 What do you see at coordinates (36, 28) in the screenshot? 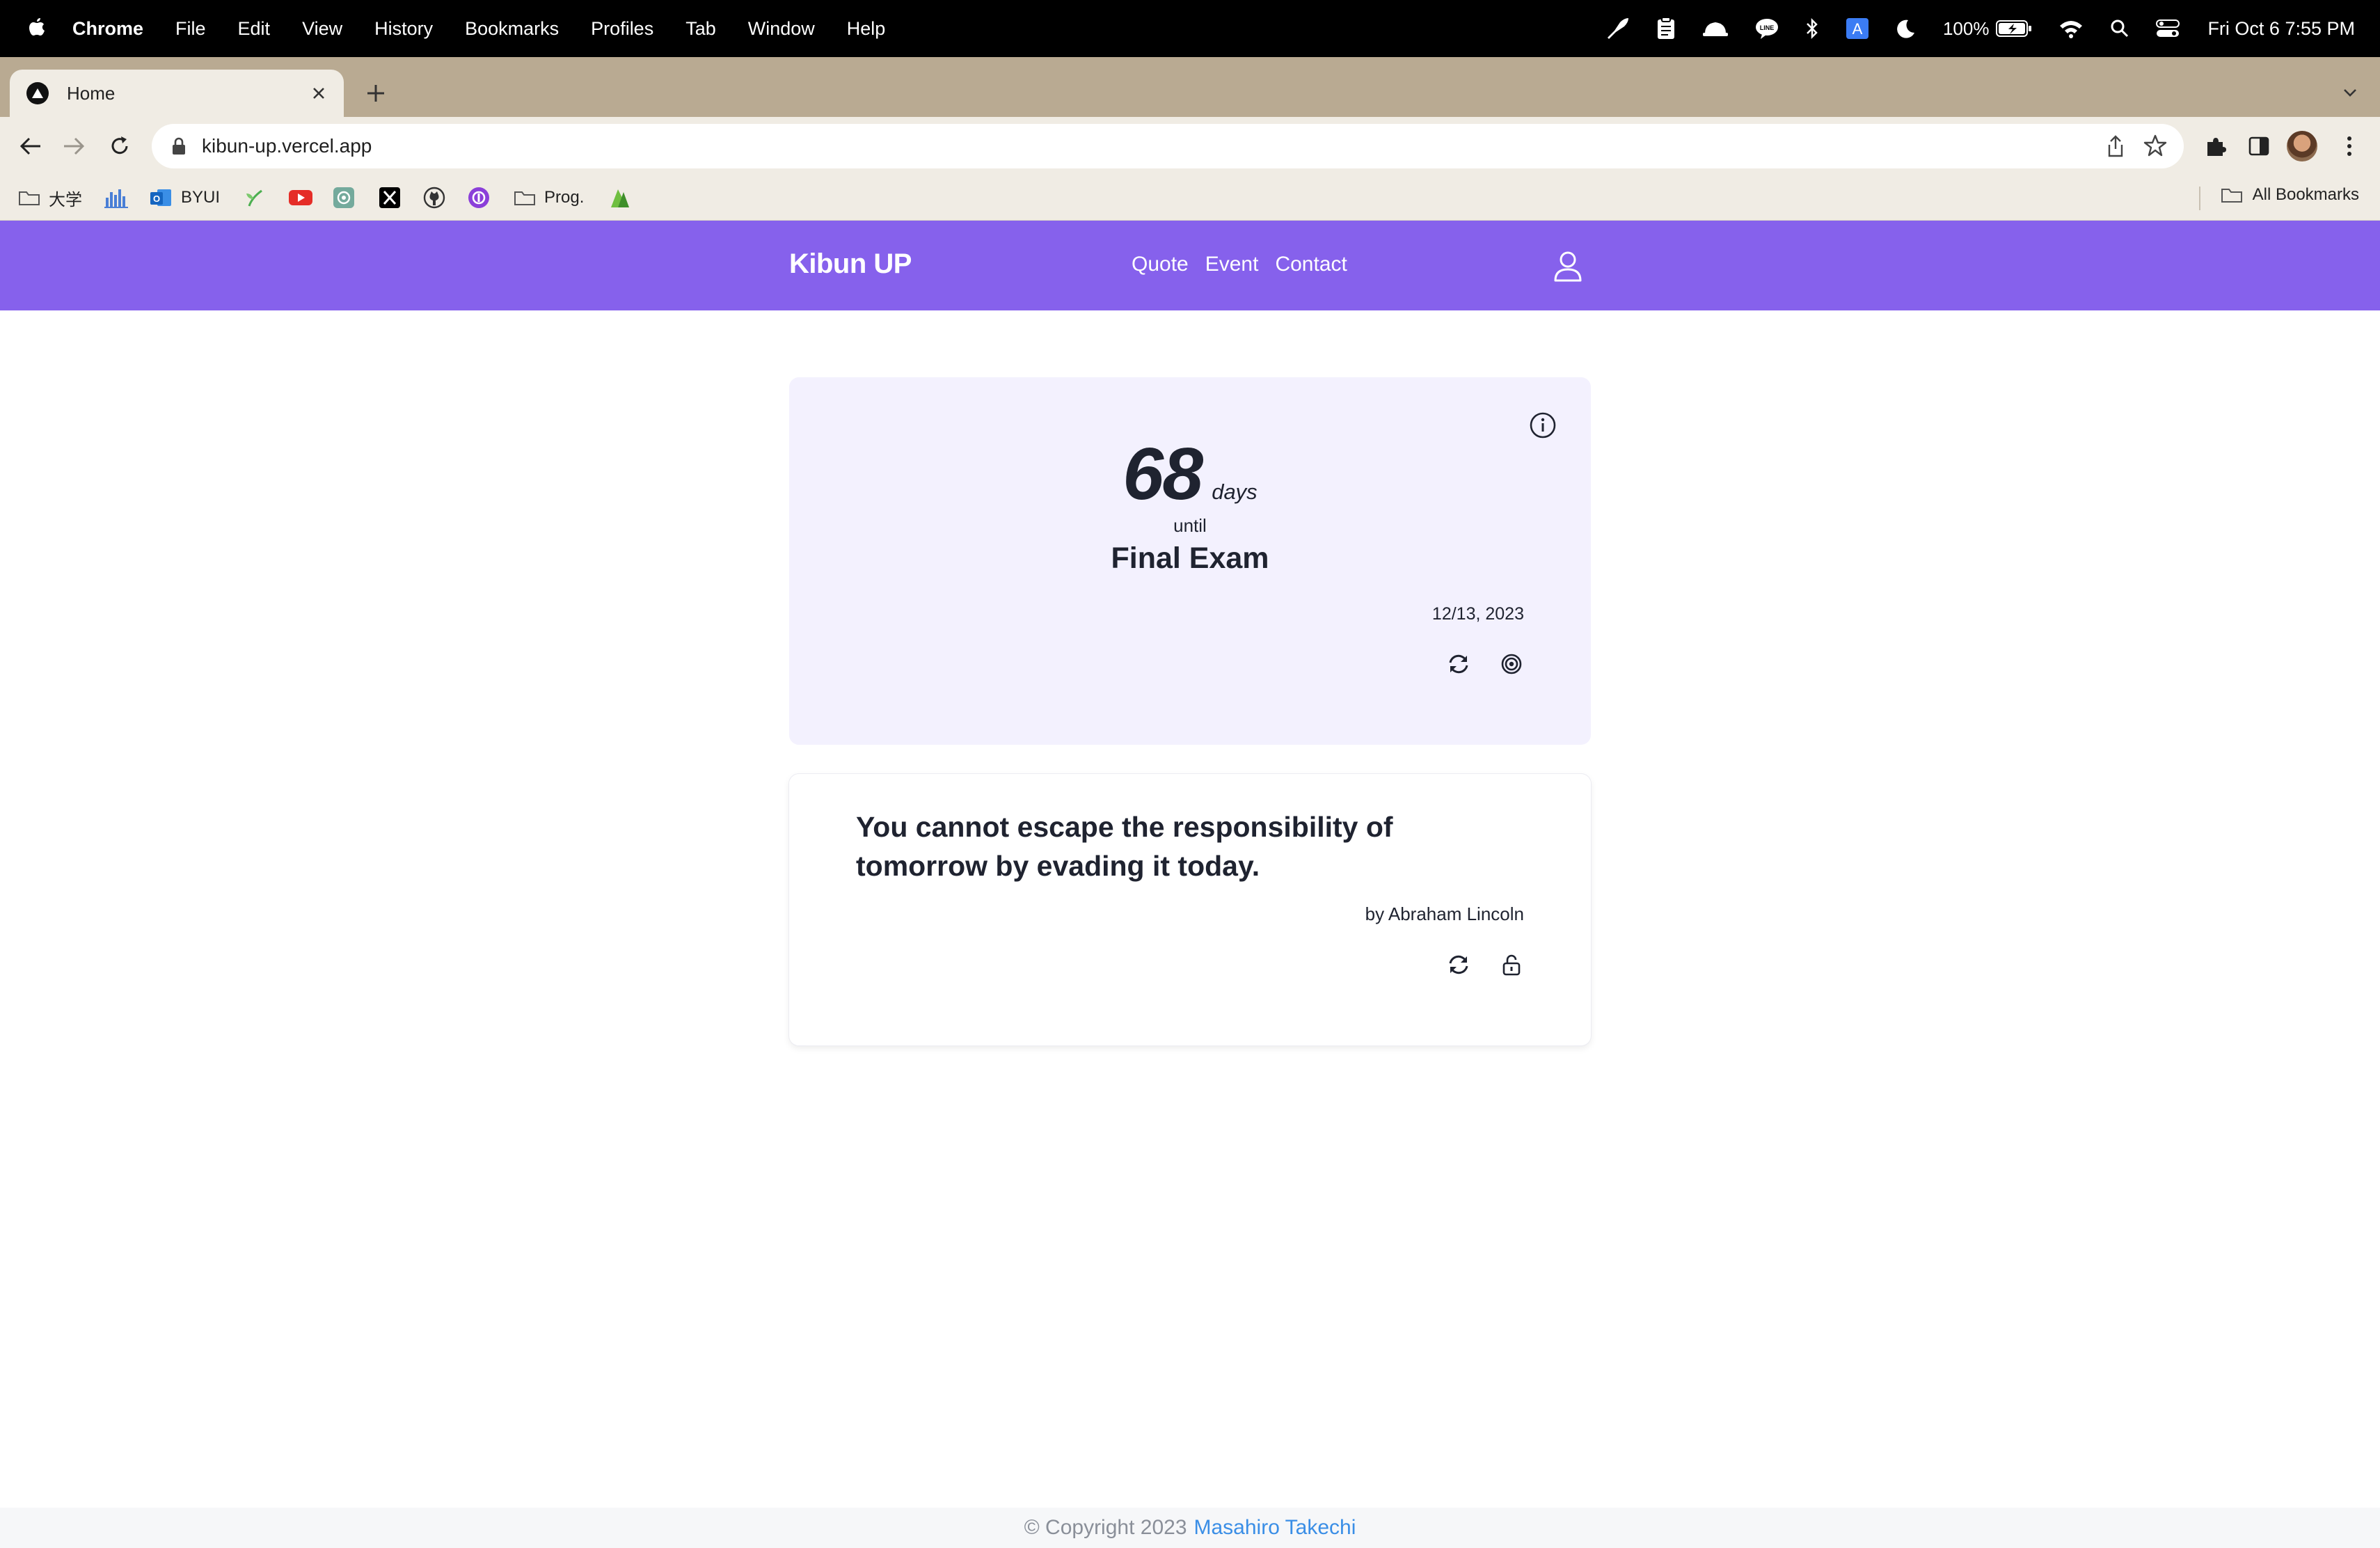
I see `apple-icon` at bounding box center [36, 28].